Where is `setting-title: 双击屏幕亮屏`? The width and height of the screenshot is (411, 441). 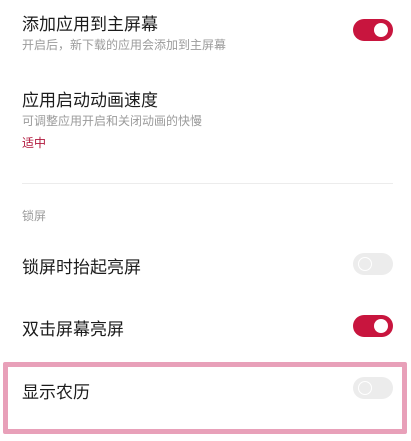 setting-title: 双击屏幕亮屏 is located at coordinates (73, 330).